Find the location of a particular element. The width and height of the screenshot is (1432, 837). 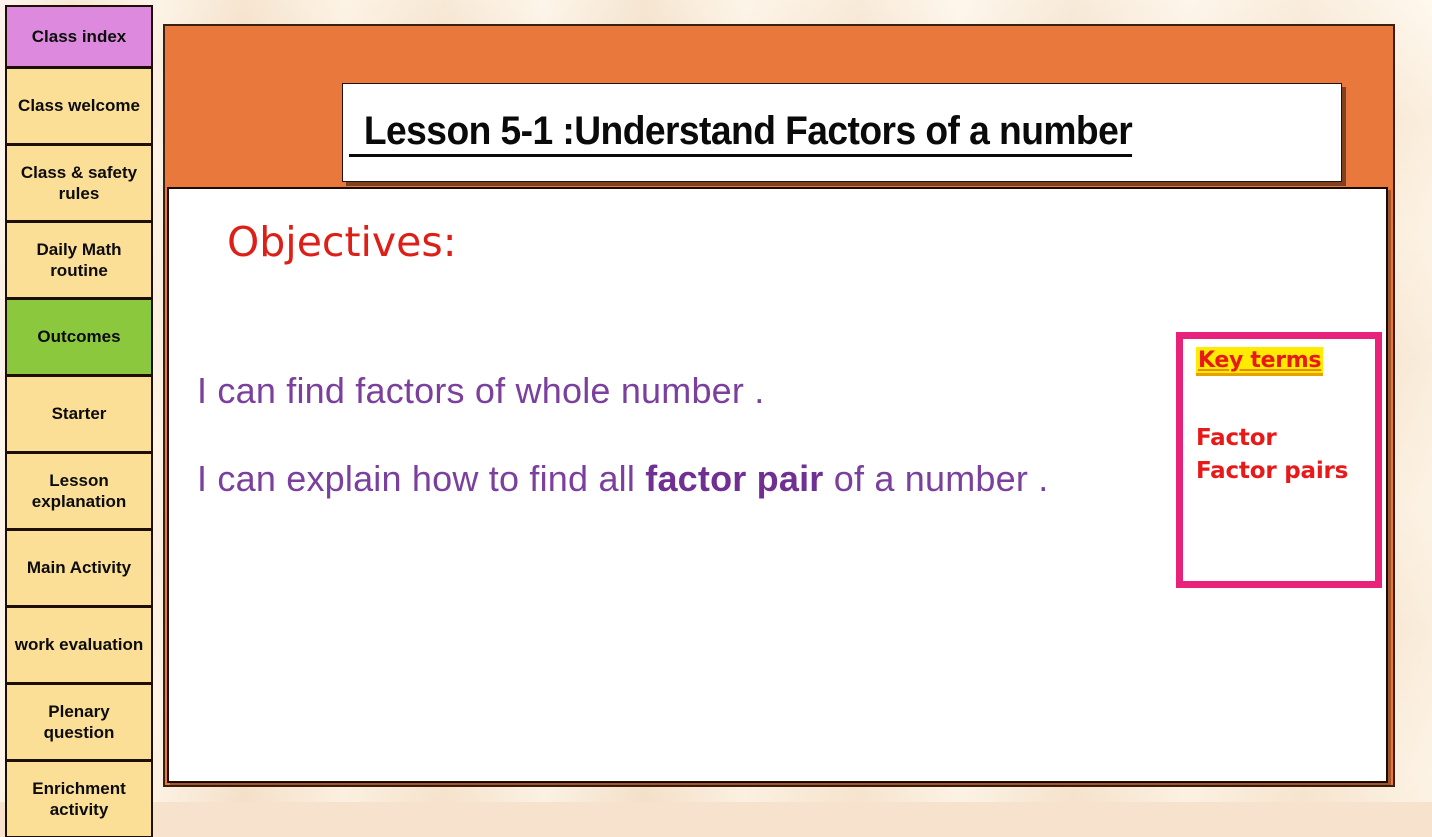

key-terms-box: Key terms Factor Factor pairs is located at coordinates (1279, 460).